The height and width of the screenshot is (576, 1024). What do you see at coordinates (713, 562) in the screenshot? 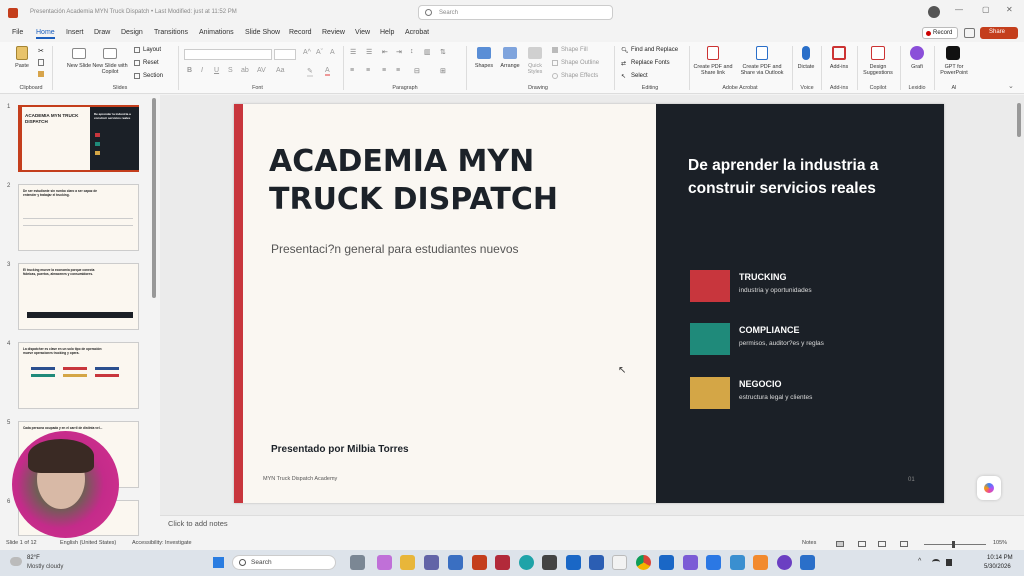
I see `download-icon` at bounding box center [713, 562].